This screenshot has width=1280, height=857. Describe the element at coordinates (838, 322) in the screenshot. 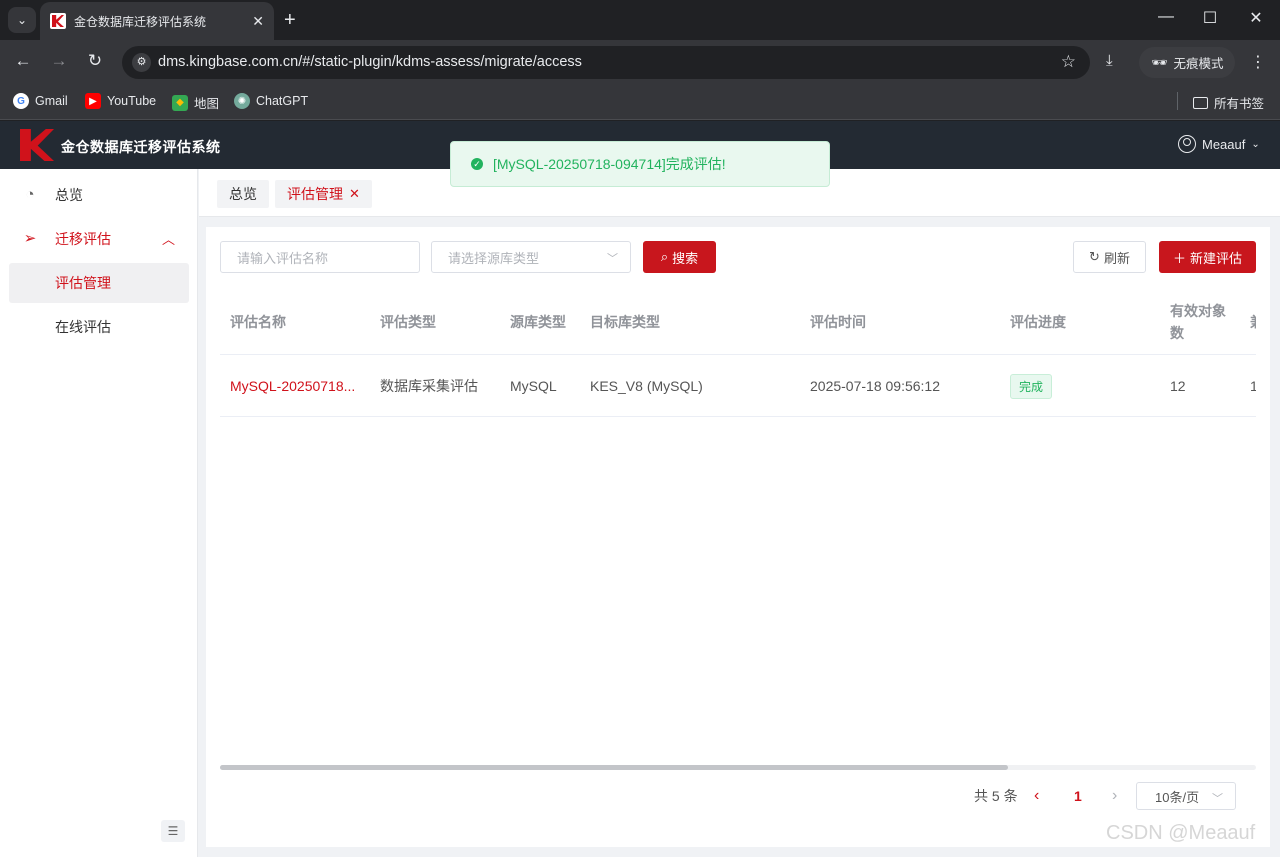

I see `column-header: 评估时间` at that location.